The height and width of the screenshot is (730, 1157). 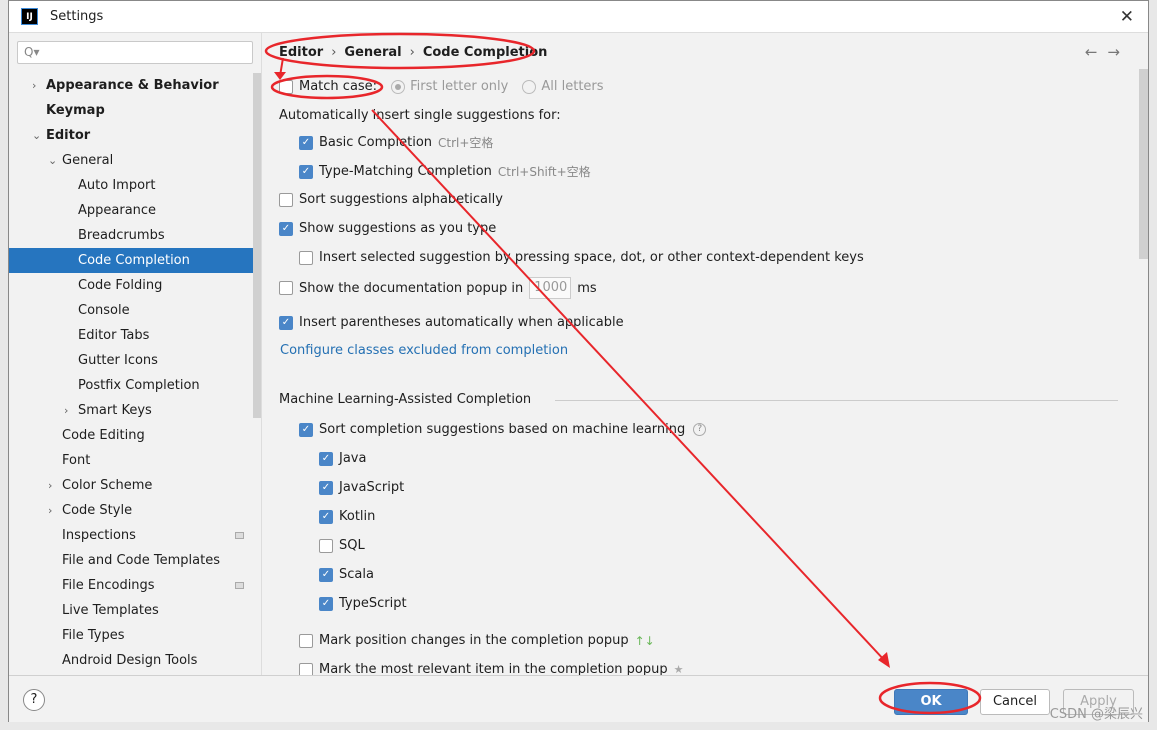 What do you see at coordinates (572, 86) in the screenshot?
I see `all-letters-label: All letters` at bounding box center [572, 86].